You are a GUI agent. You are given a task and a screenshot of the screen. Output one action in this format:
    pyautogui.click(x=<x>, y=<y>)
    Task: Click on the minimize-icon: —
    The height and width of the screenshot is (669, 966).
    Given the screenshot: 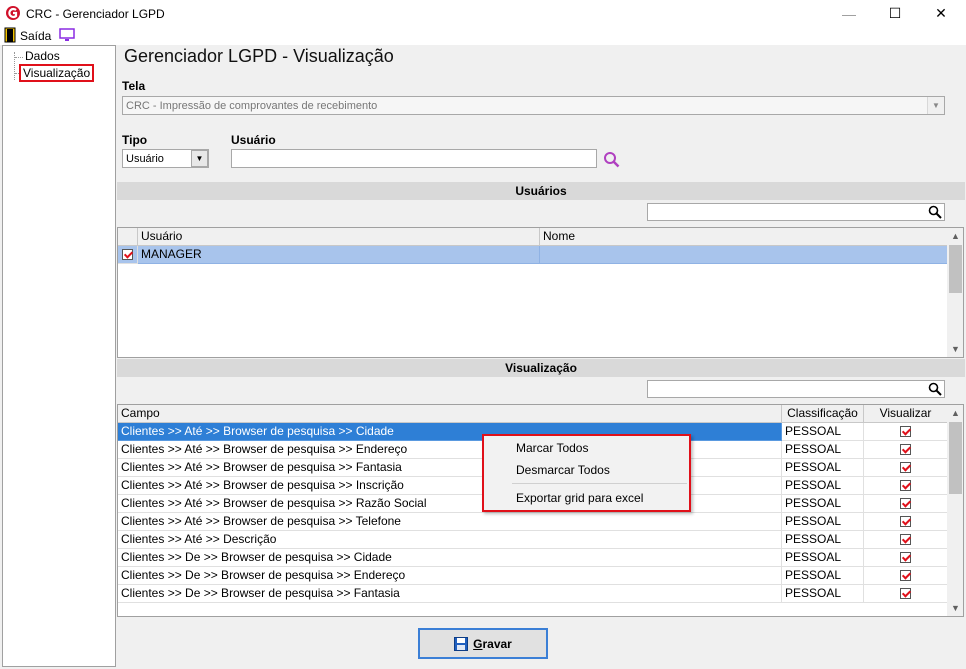 What is the action you would take?
    pyautogui.click(x=849, y=13)
    